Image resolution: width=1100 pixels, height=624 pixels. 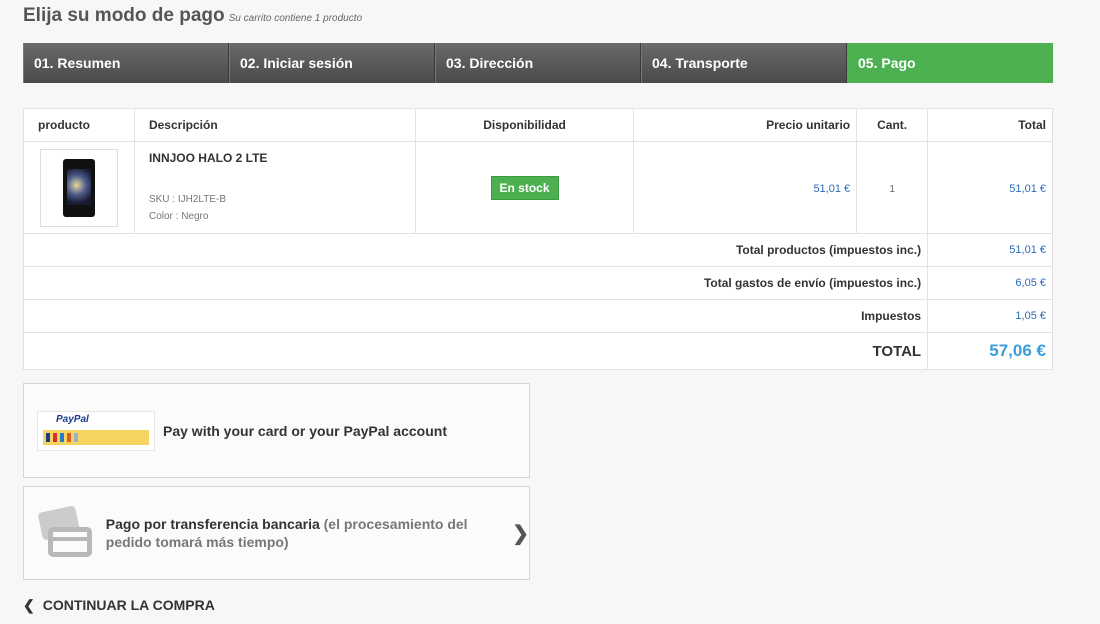 What do you see at coordinates (212, 524) in the screenshot?
I see `bank-transfer-title: Pago por transferencia bancaria` at bounding box center [212, 524].